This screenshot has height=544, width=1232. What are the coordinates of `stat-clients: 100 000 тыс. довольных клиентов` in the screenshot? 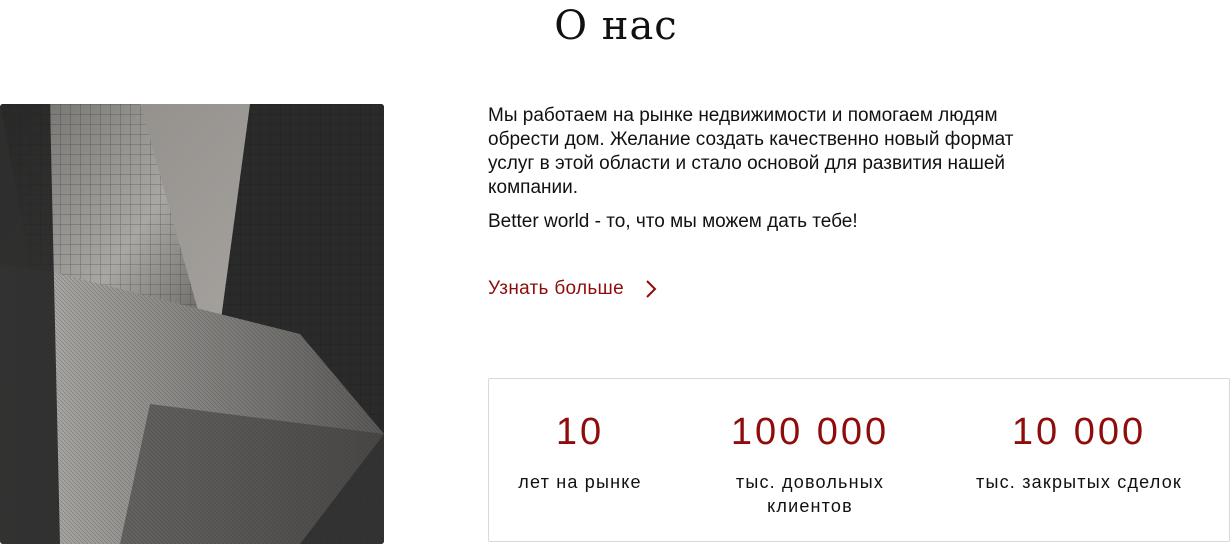 It's located at (810, 460).